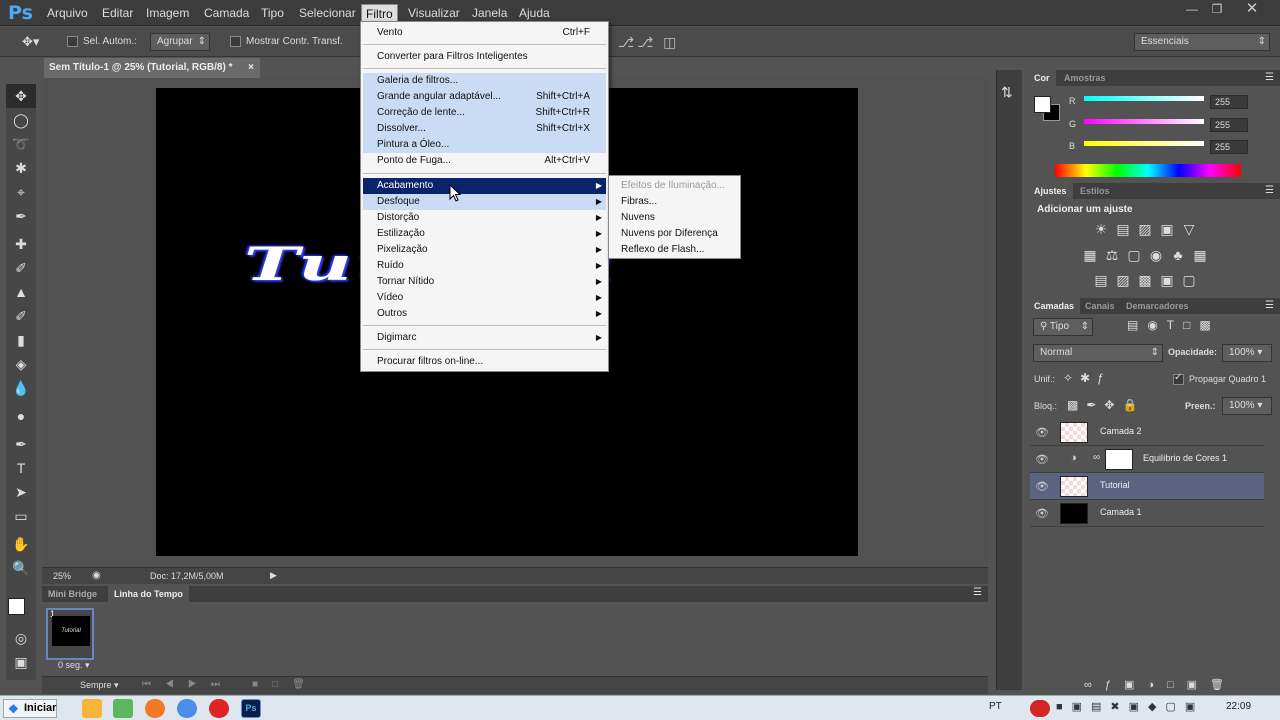 The image size is (1280, 720). What do you see at coordinates (21, 268) in the screenshot?
I see `brush-tool-icon: ✐` at bounding box center [21, 268].